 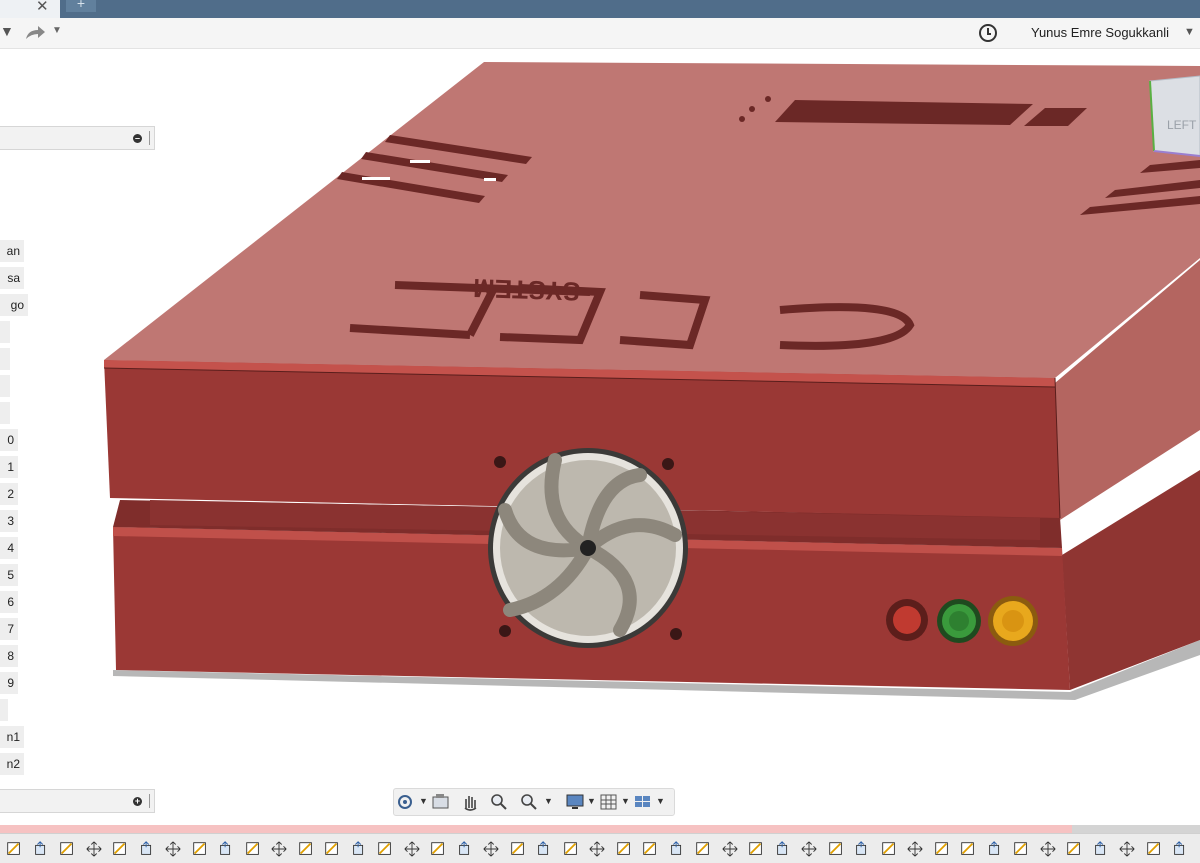 What do you see at coordinates (35, 33) in the screenshot?
I see `redo-icon` at bounding box center [35, 33].